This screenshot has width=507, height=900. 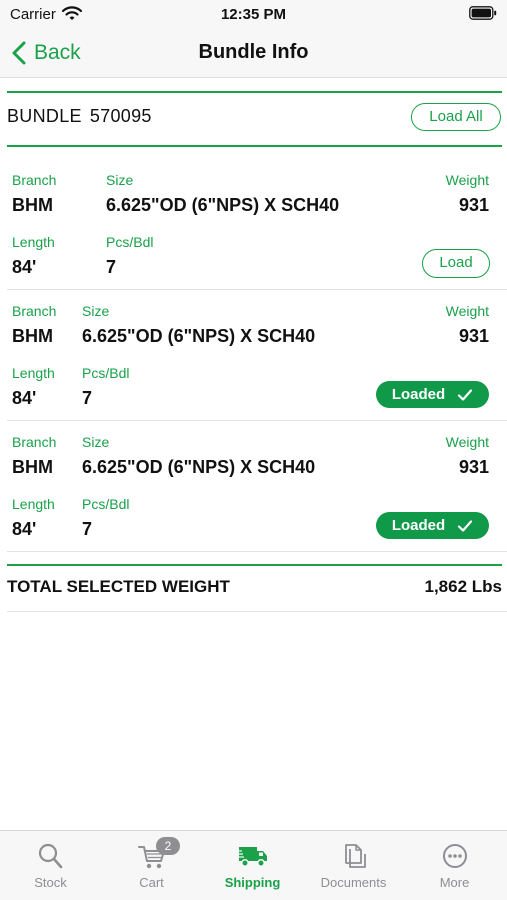 What do you see at coordinates (456, 117) in the screenshot?
I see `load-all-button: Load All` at bounding box center [456, 117].